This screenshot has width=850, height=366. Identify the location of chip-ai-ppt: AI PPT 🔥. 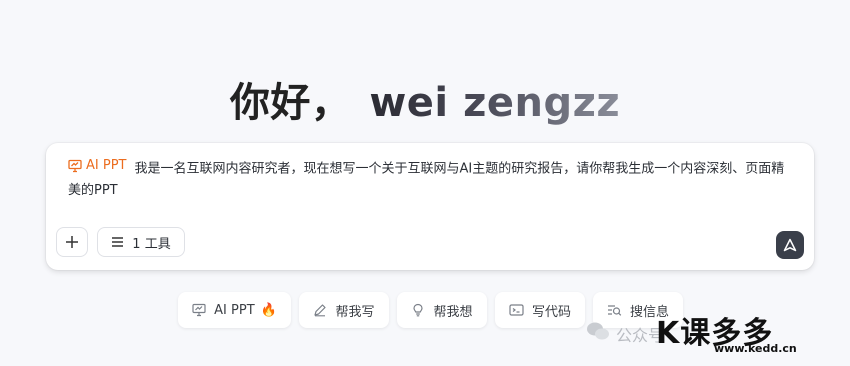
(234, 310).